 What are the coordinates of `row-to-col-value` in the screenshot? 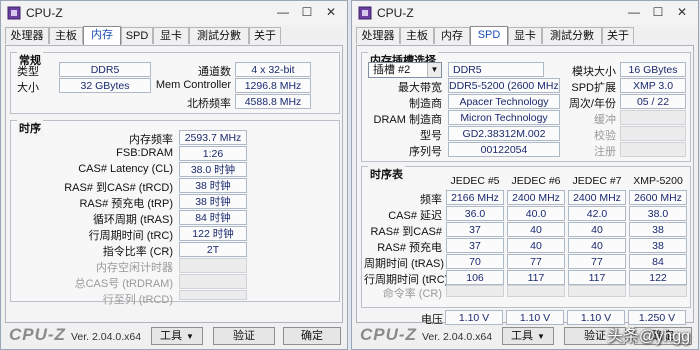 It's located at (213, 295).